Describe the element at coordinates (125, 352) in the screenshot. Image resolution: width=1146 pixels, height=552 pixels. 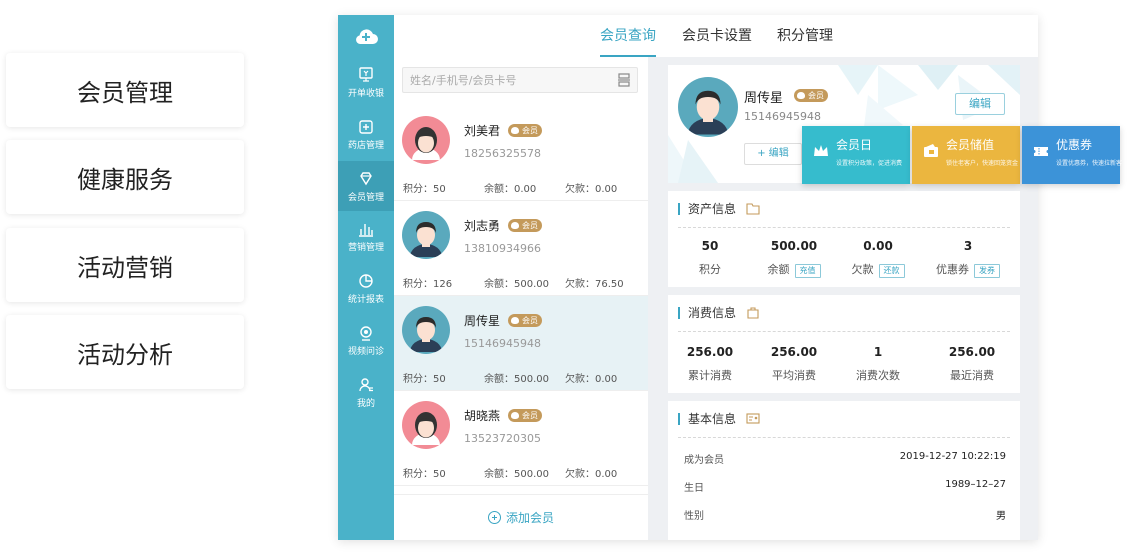
I see `feature-card-event-analysis: 活动分析` at that location.